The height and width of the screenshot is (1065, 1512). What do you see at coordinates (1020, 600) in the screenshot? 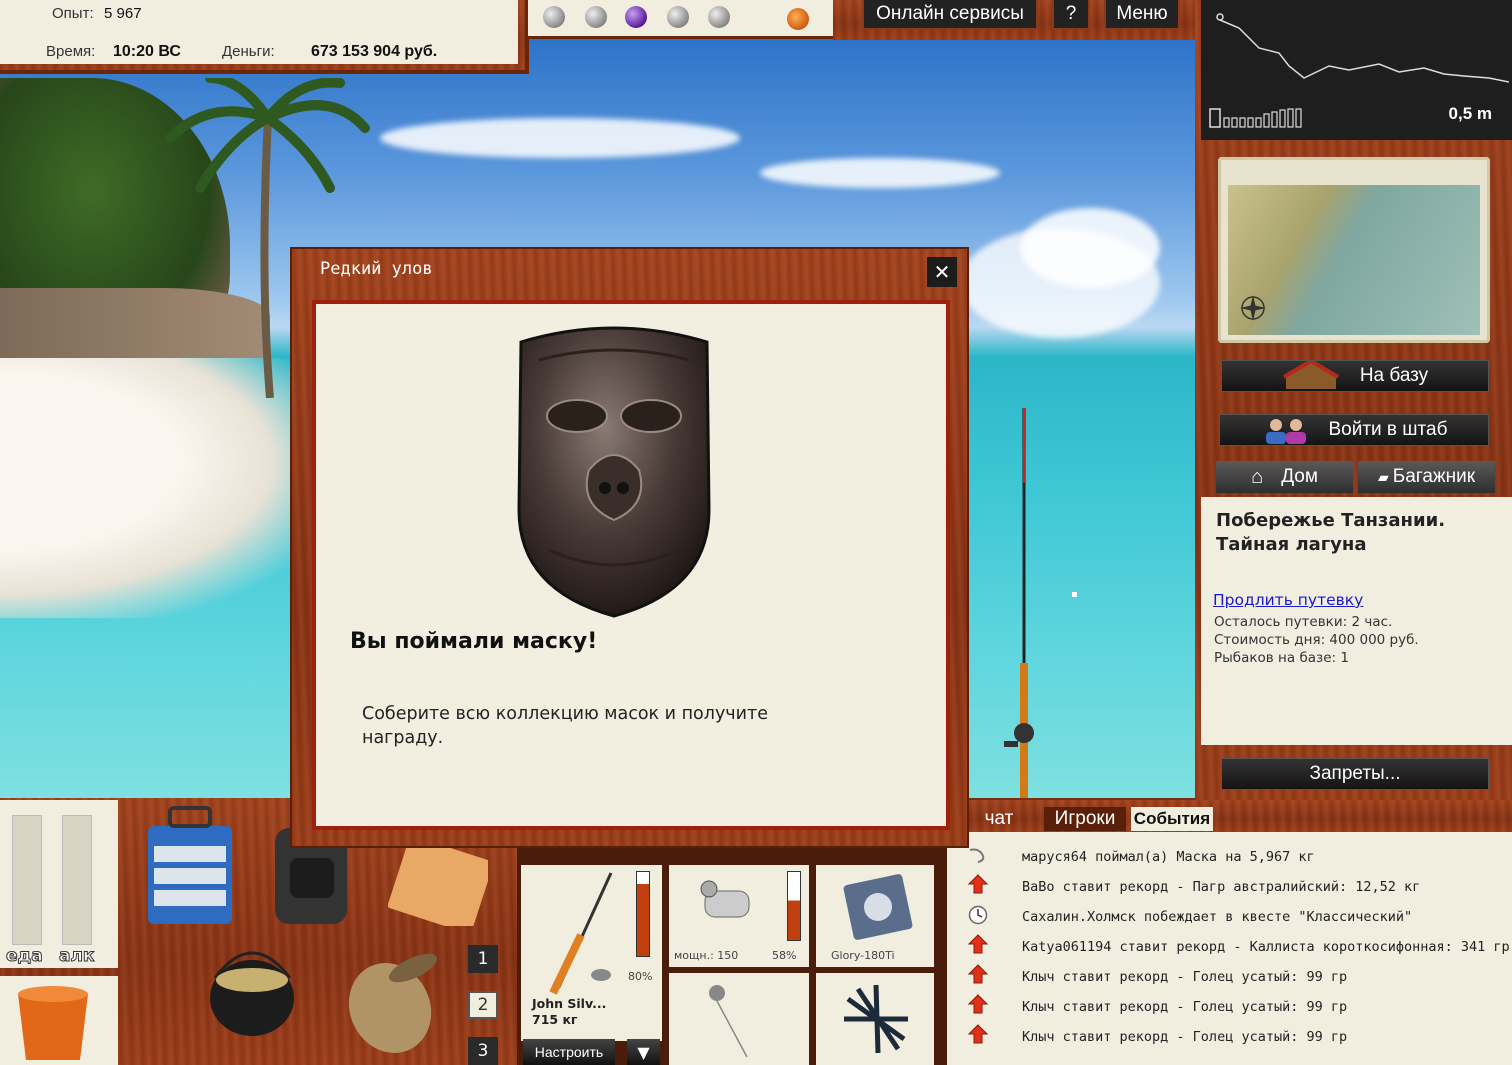
I see `fishing-rod-in-scene` at bounding box center [1020, 600].